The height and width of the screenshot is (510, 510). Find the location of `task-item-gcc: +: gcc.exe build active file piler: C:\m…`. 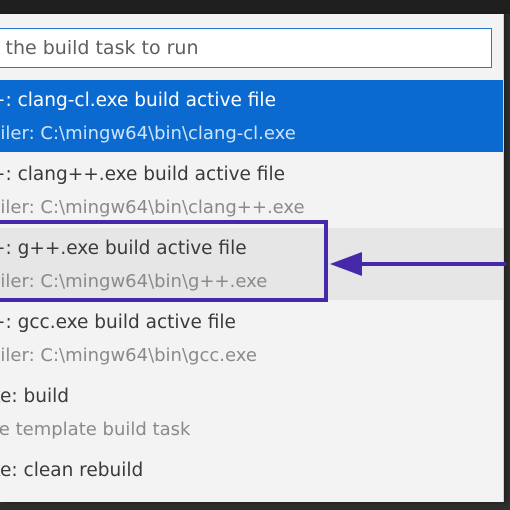

task-item-gcc: +: gcc.exe build active file piler: C:\m… is located at coordinates (251, 338).